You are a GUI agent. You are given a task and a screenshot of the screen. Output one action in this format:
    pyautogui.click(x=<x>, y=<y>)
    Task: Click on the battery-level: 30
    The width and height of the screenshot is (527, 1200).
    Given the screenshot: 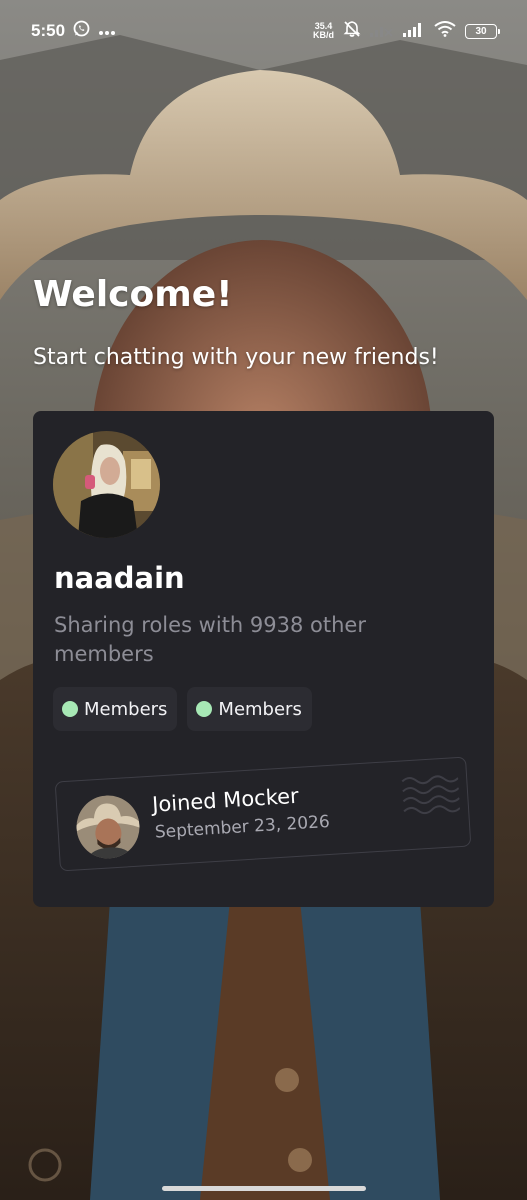 What is the action you would take?
    pyautogui.click(x=481, y=31)
    